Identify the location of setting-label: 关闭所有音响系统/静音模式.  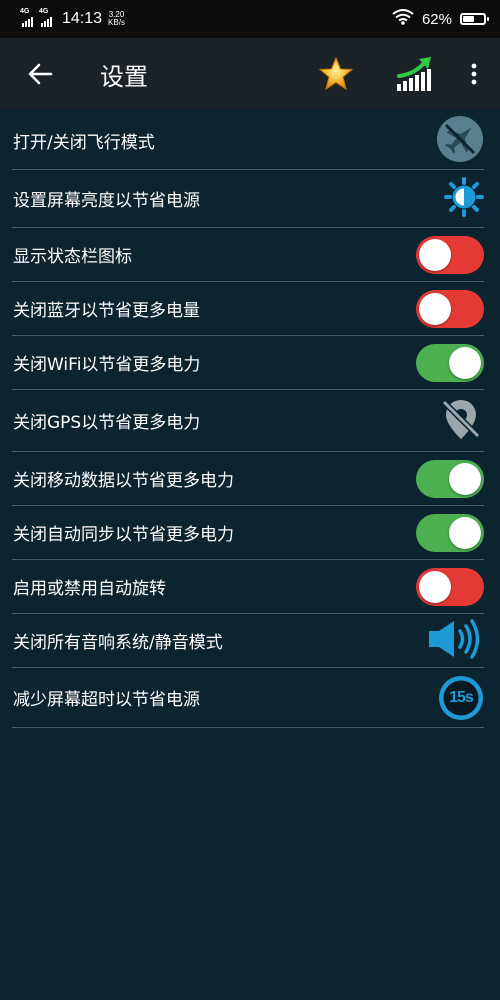
(118, 643).